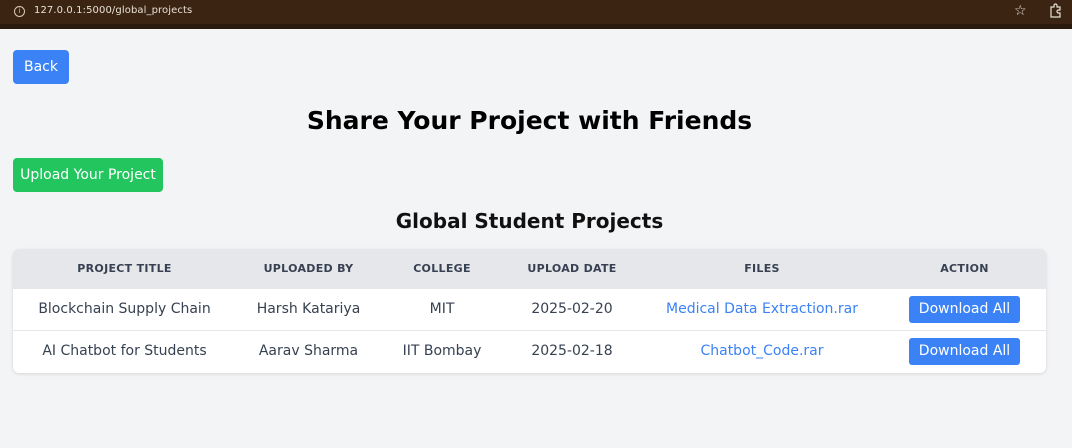  What do you see at coordinates (536, 26) in the screenshot?
I see `browser-divider` at bounding box center [536, 26].